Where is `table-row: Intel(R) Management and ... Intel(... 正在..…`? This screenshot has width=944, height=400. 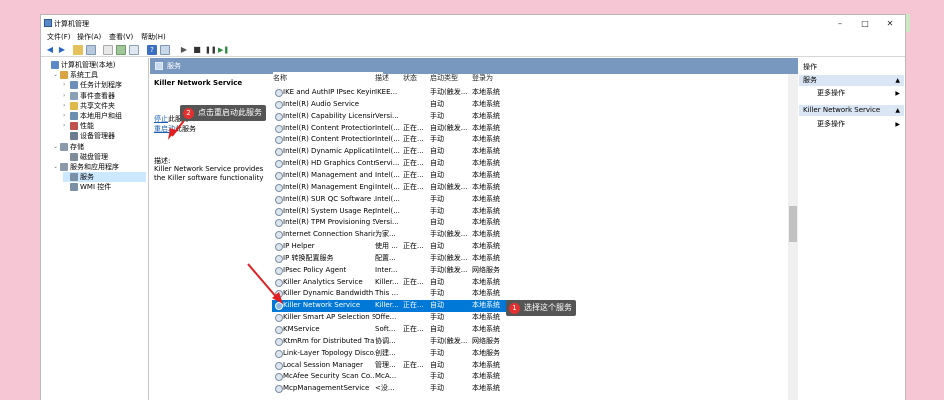 table-row: Intel(R) Management and ... Intel(... 正在..… is located at coordinates (392, 176).